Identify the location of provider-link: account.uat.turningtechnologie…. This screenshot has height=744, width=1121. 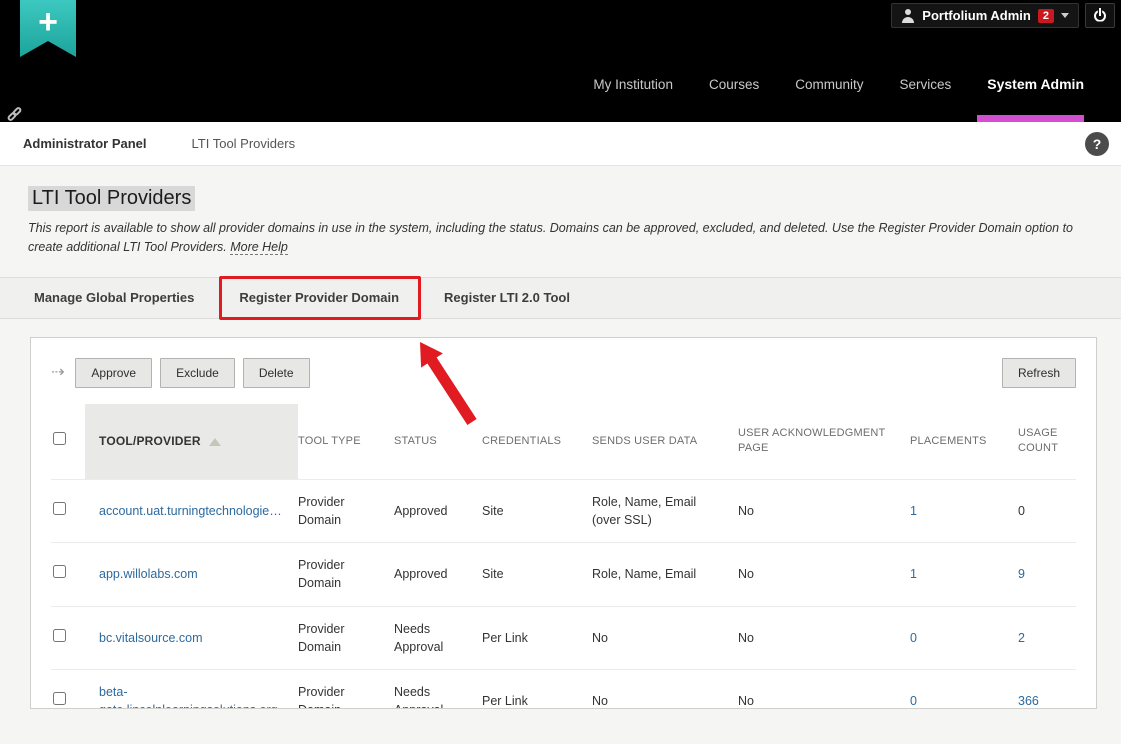
(190, 511).